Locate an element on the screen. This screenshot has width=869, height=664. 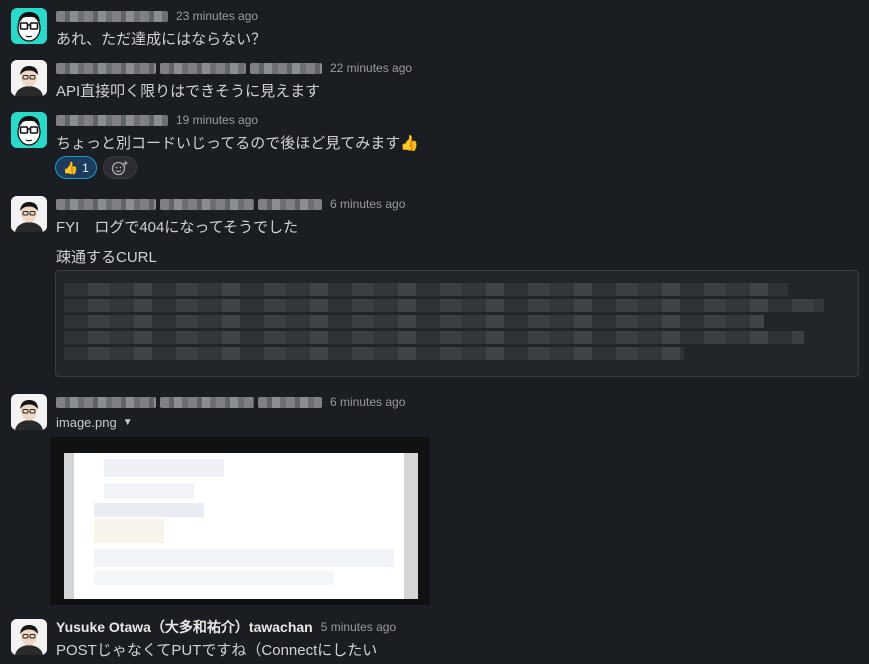
image-frame is located at coordinates (241, 526).